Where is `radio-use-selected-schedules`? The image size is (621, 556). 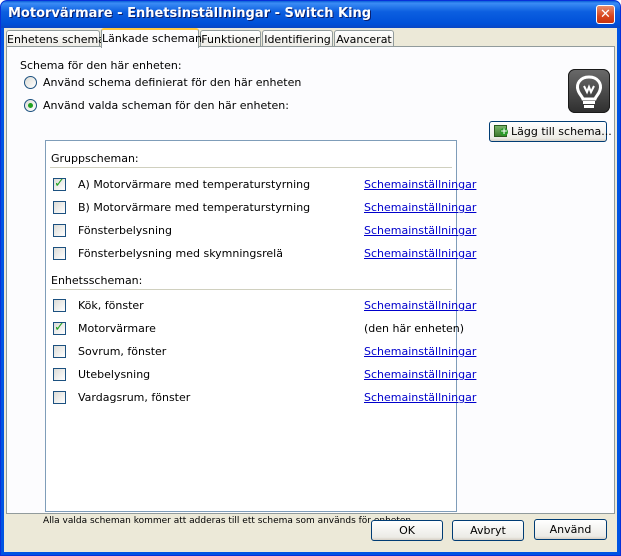 radio-use-selected-schedules is located at coordinates (30, 105).